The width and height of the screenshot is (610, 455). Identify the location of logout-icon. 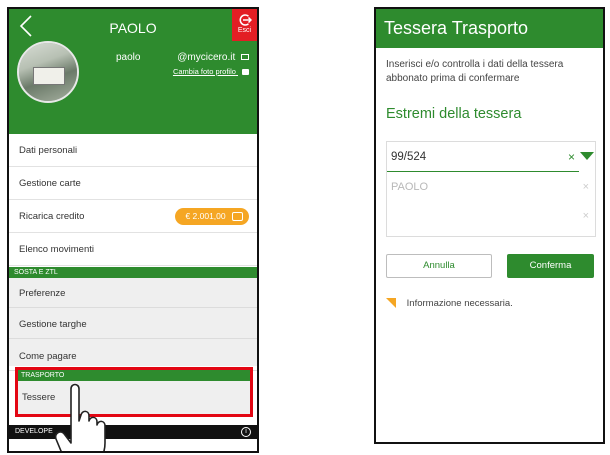
(245, 20).